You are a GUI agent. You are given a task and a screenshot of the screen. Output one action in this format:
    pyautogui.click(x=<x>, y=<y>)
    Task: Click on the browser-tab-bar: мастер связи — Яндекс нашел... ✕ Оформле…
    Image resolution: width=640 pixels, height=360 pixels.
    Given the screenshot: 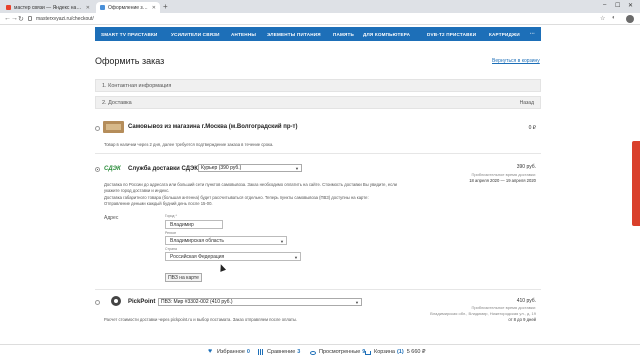 What is the action you would take?
    pyautogui.click(x=320, y=6)
    